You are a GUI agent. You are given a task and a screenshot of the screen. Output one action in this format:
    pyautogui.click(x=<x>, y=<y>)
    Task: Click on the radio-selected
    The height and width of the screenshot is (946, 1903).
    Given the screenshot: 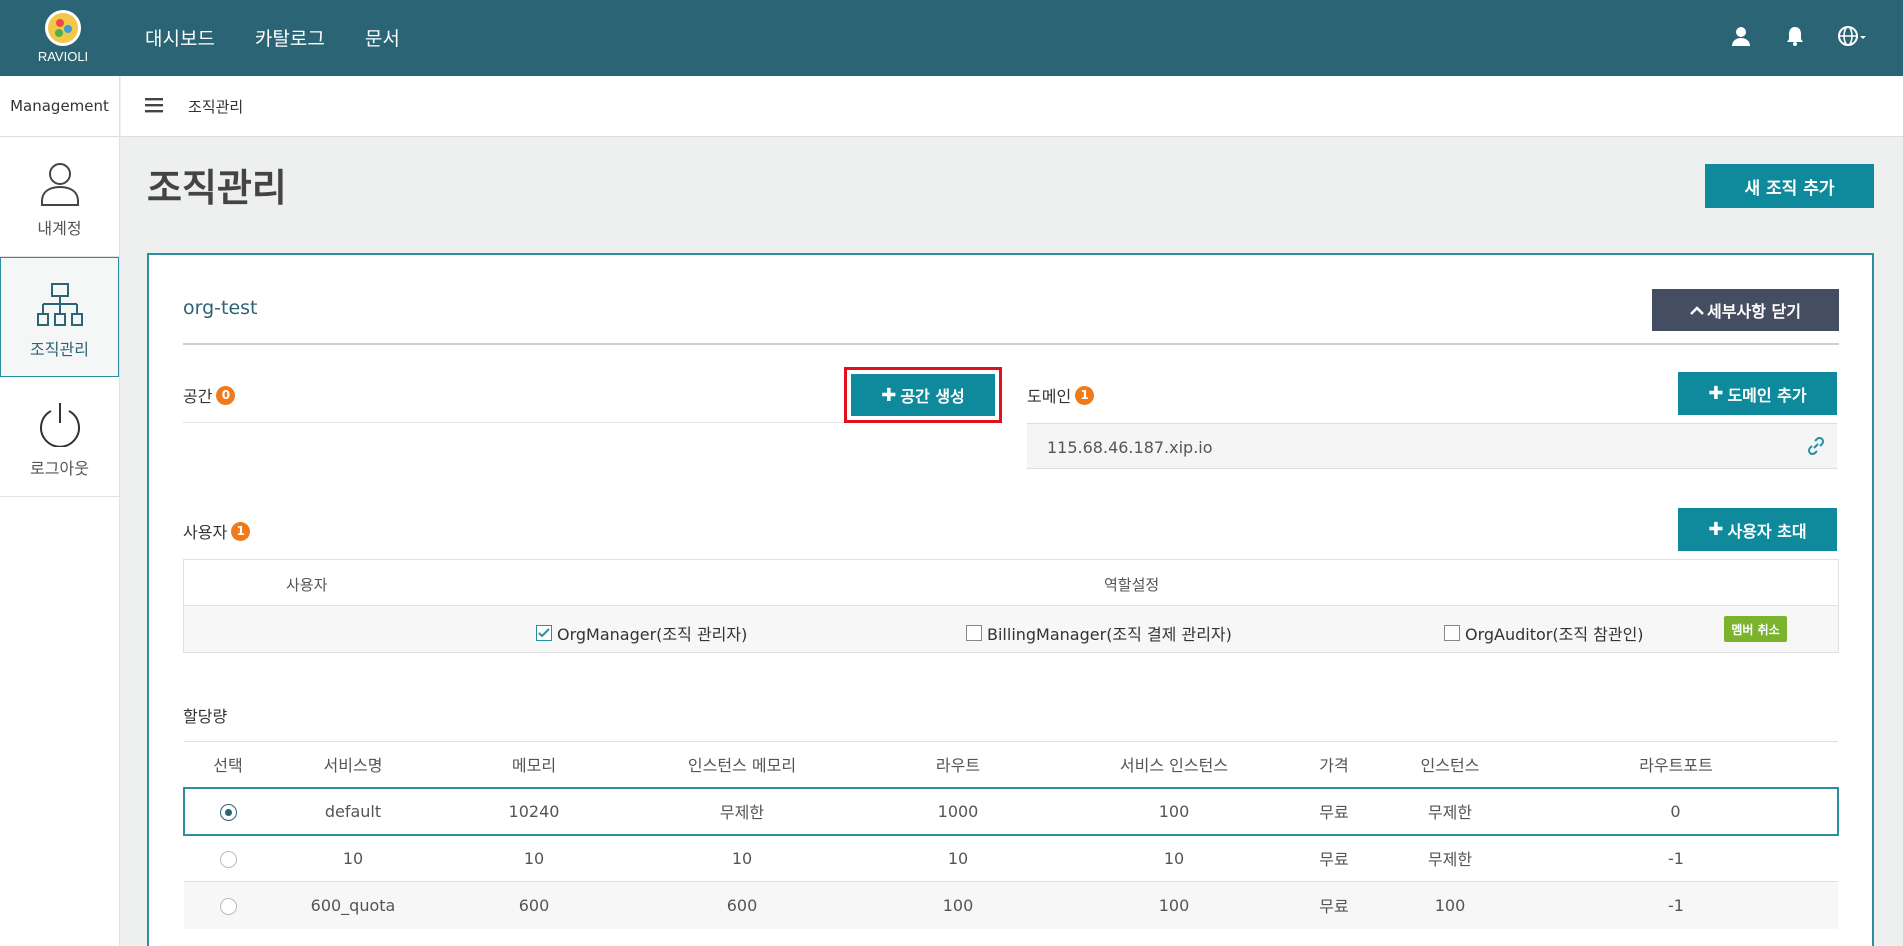 What is the action you would take?
    pyautogui.click(x=228, y=812)
    